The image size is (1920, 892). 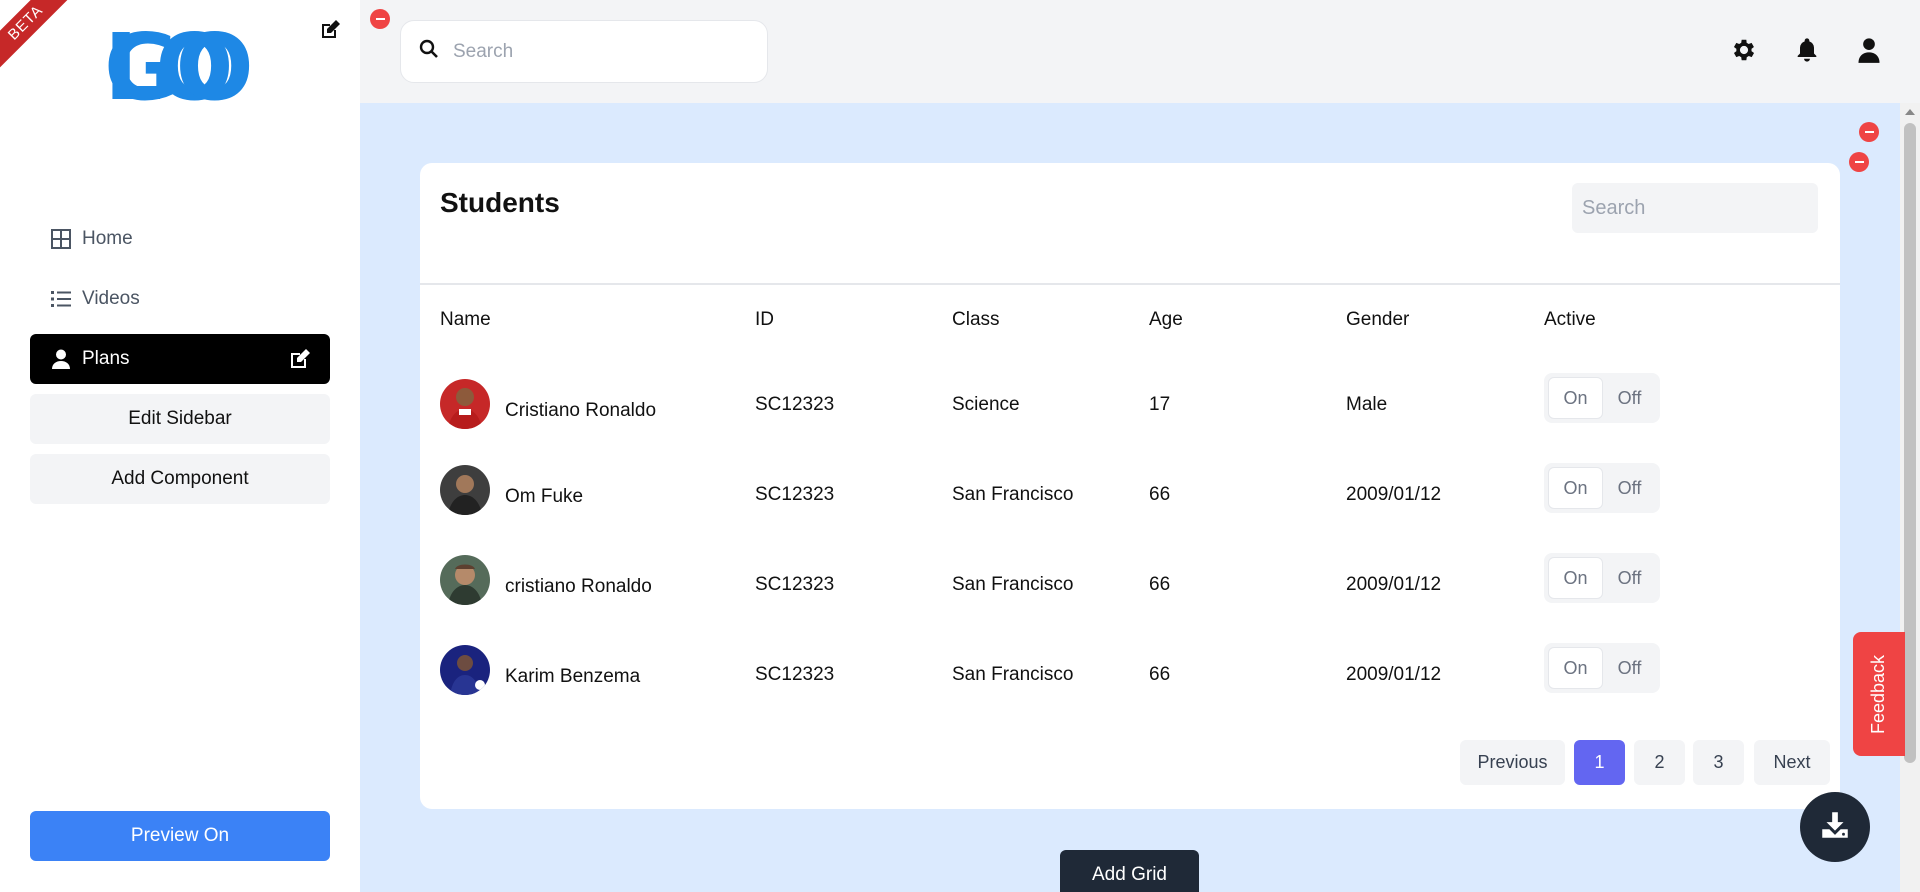 What do you see at coordinates (1792, 762) in the screenshot?
I see `pagination-next: Next` at bounding box center [1792, 762].